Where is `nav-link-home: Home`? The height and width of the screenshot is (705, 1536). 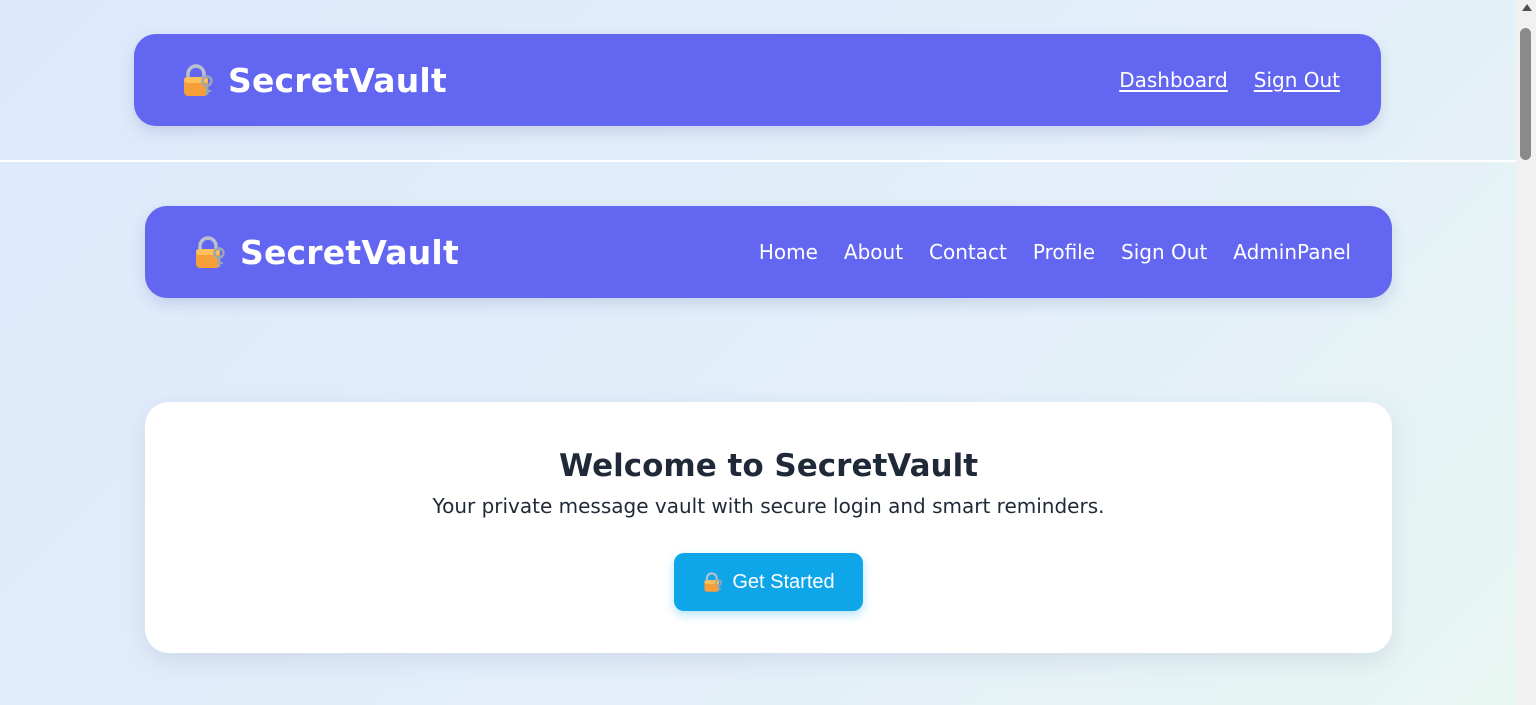 nav-link-home: Home is located at coordinates (788, 252).